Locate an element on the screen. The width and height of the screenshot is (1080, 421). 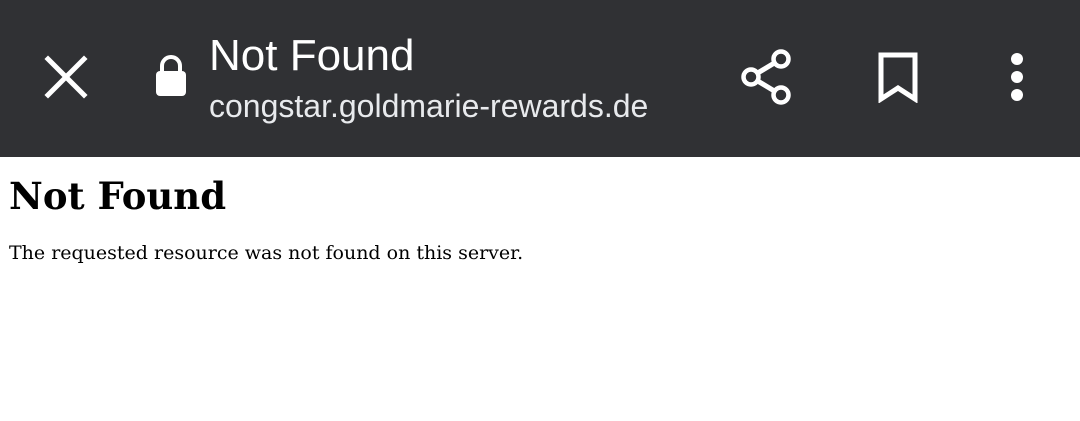
share-icon is located at coordinates (766, 77).